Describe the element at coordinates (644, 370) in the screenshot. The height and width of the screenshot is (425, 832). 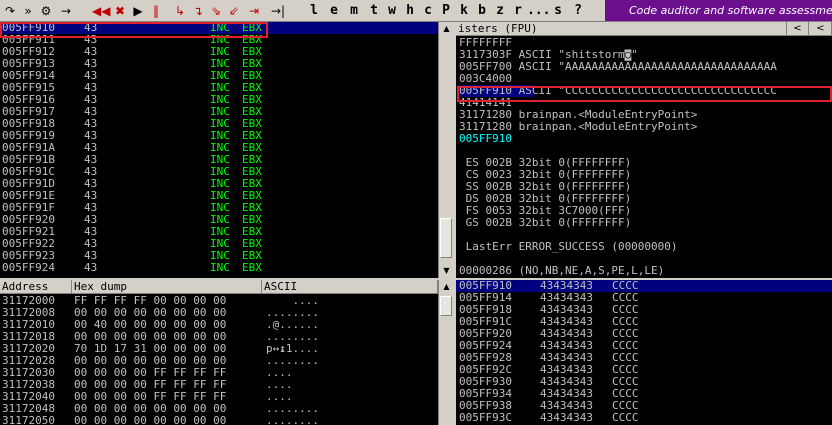
I see `stack-row: 005FF92C 43434343 CCCC` at that location.